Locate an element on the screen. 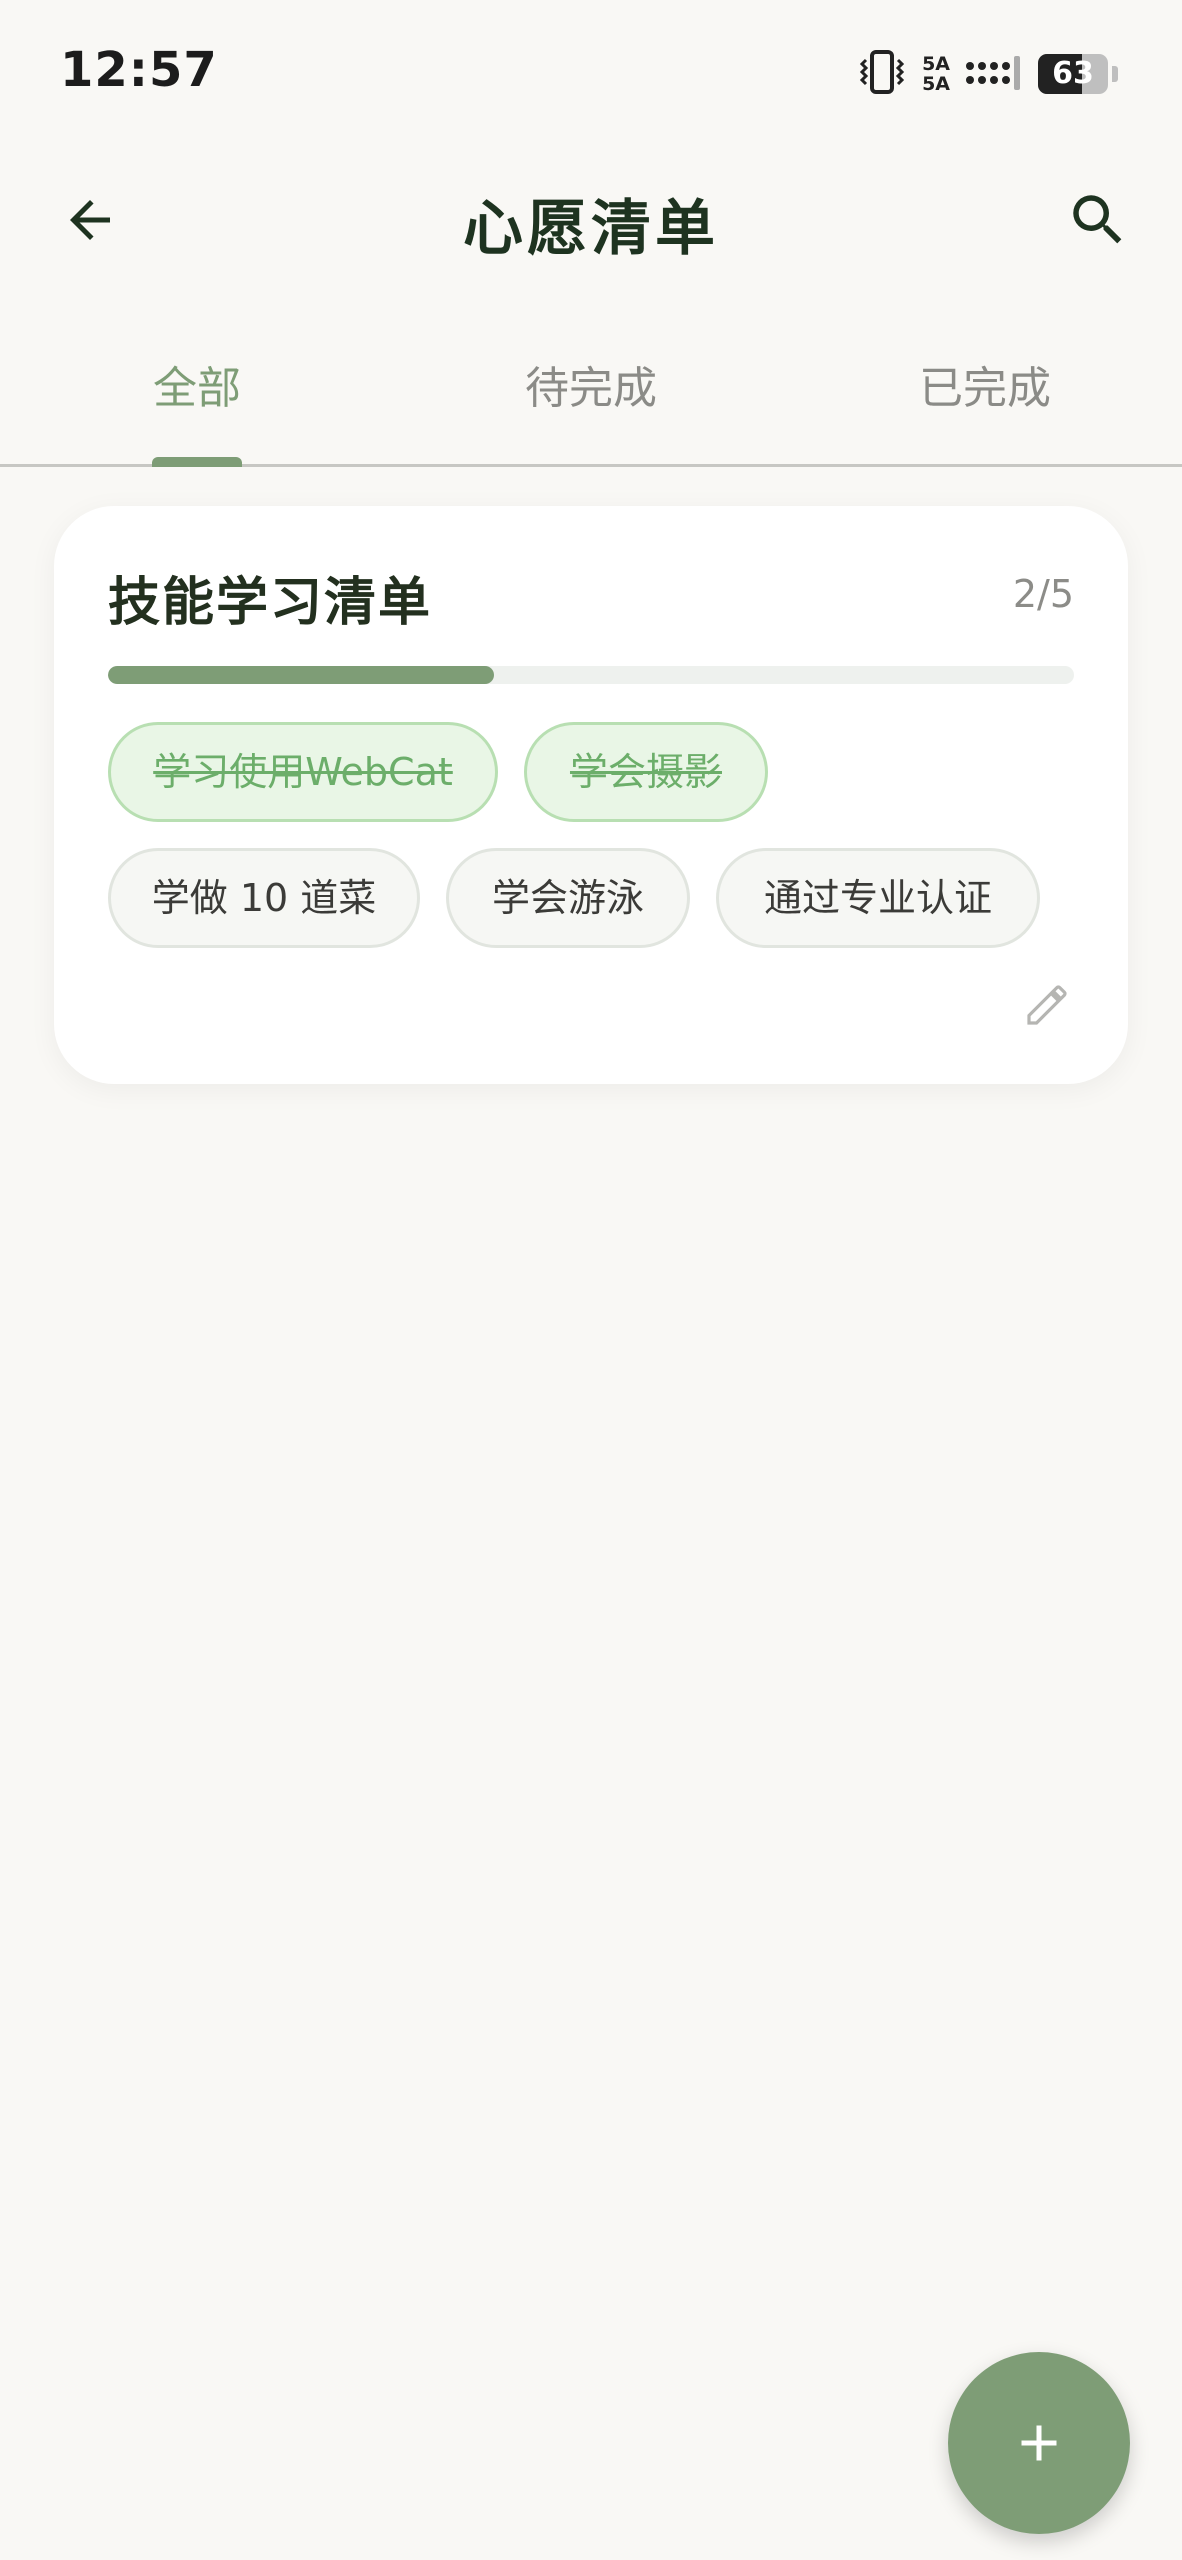  tab-pending: 待完成 is located at coordinates (591, 384).